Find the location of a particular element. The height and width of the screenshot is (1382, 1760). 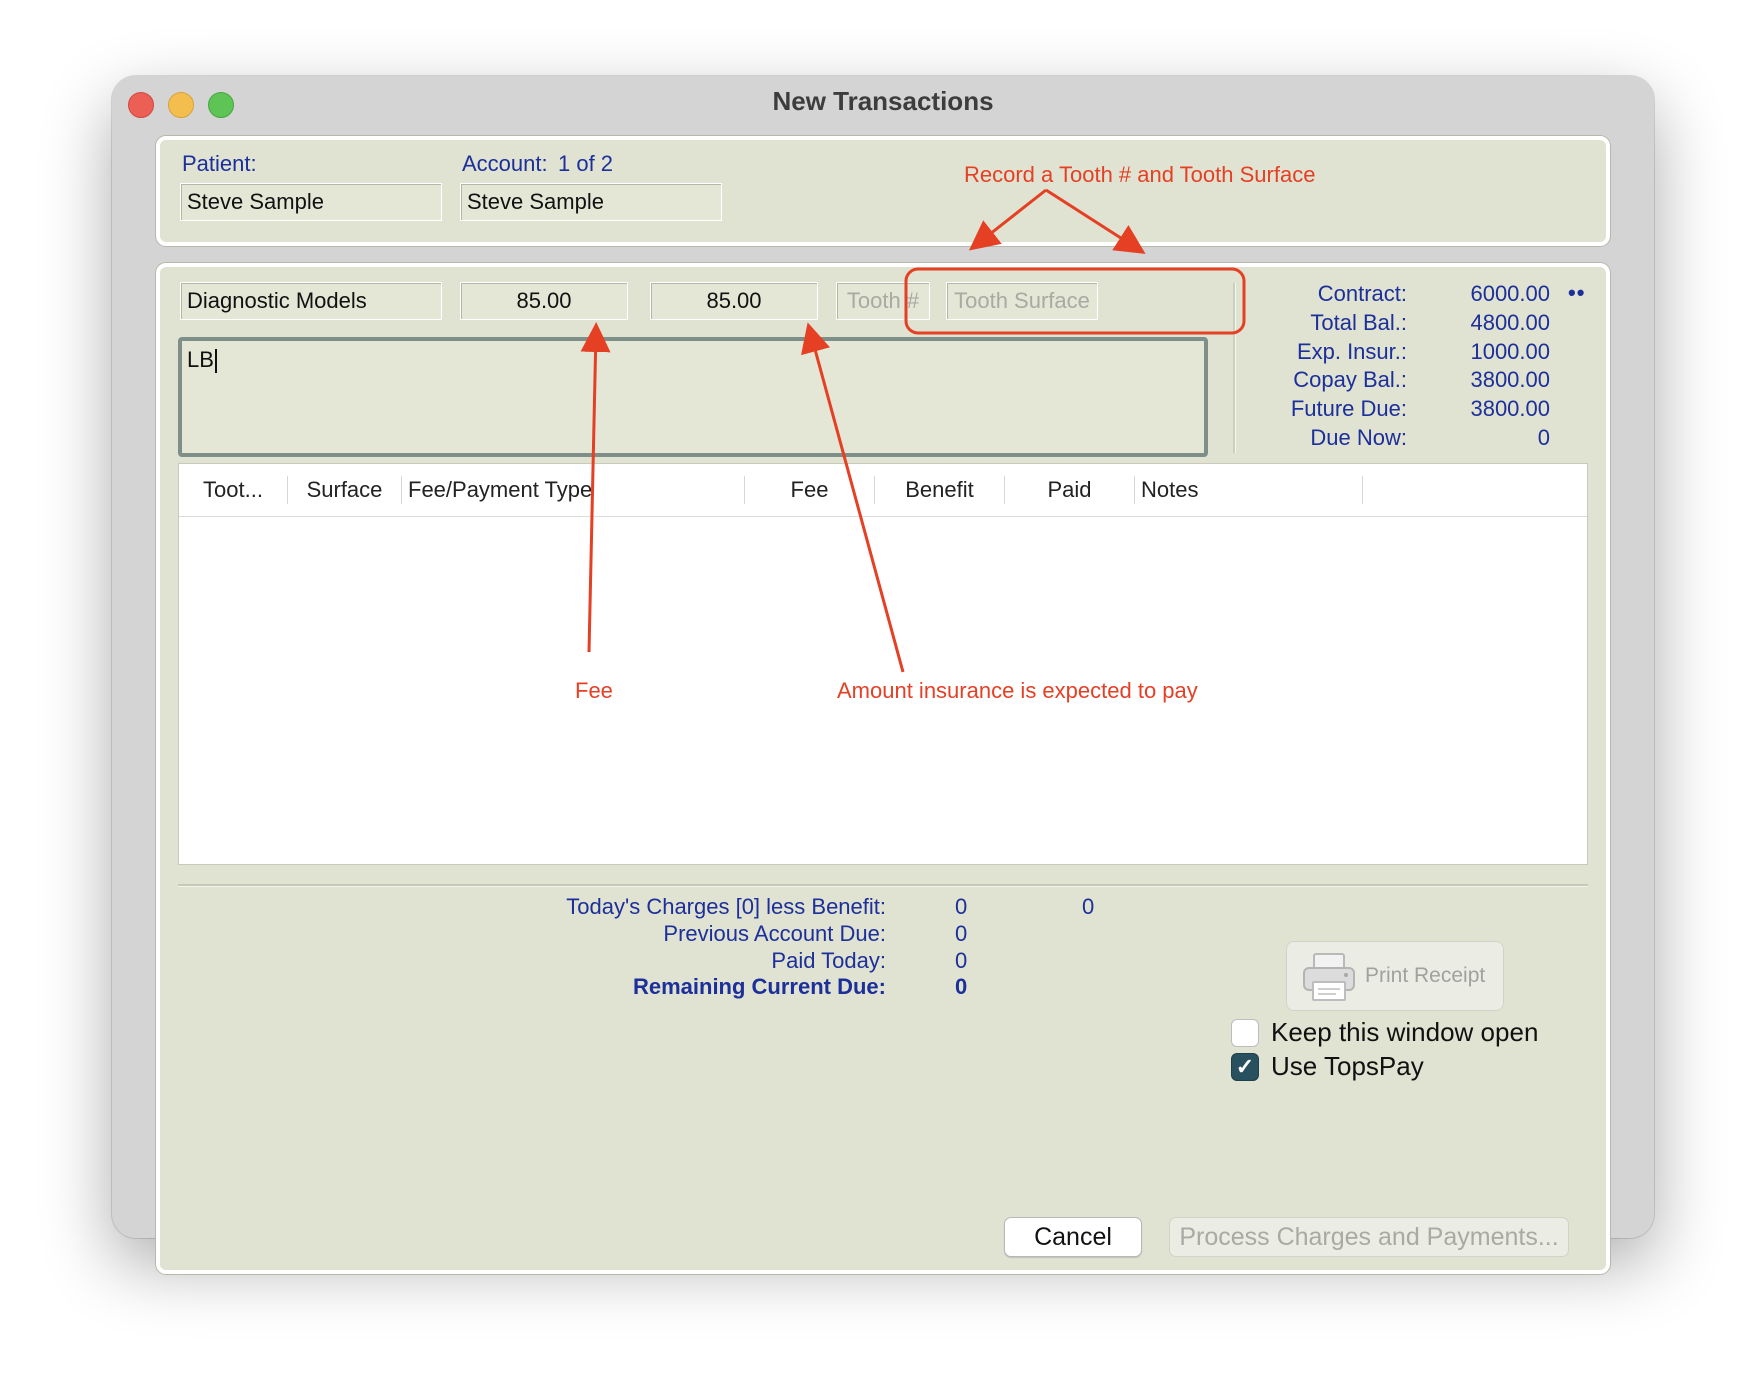

previous-account-due-label: Previous Account Due: is located at coordinates (774, 933).